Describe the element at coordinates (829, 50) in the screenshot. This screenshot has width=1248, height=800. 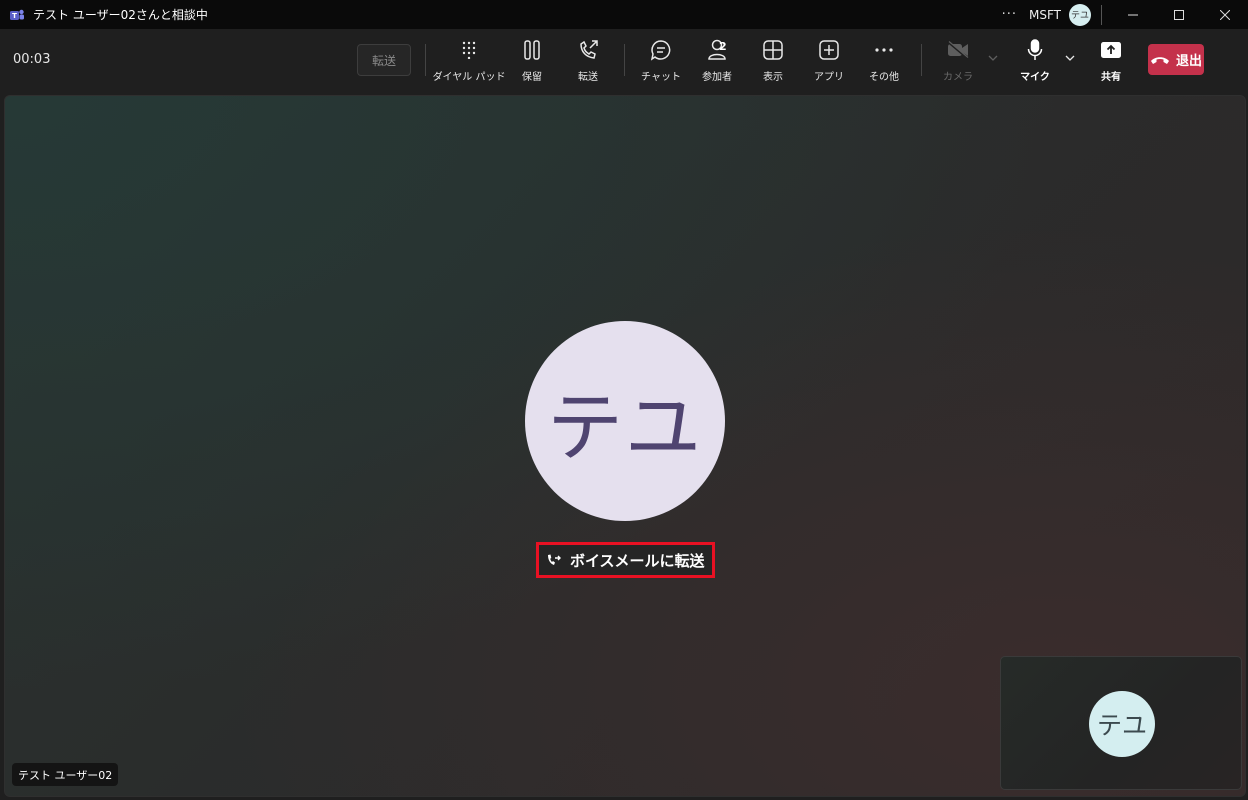
I see `add-app-icon` at that location.